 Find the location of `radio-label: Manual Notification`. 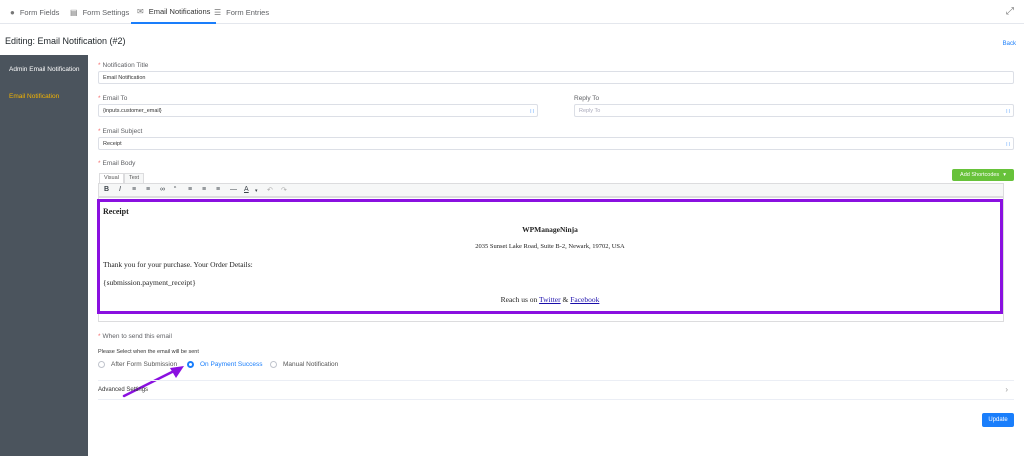

radio-label: Manual Notification is located at coordinates (311, 364).